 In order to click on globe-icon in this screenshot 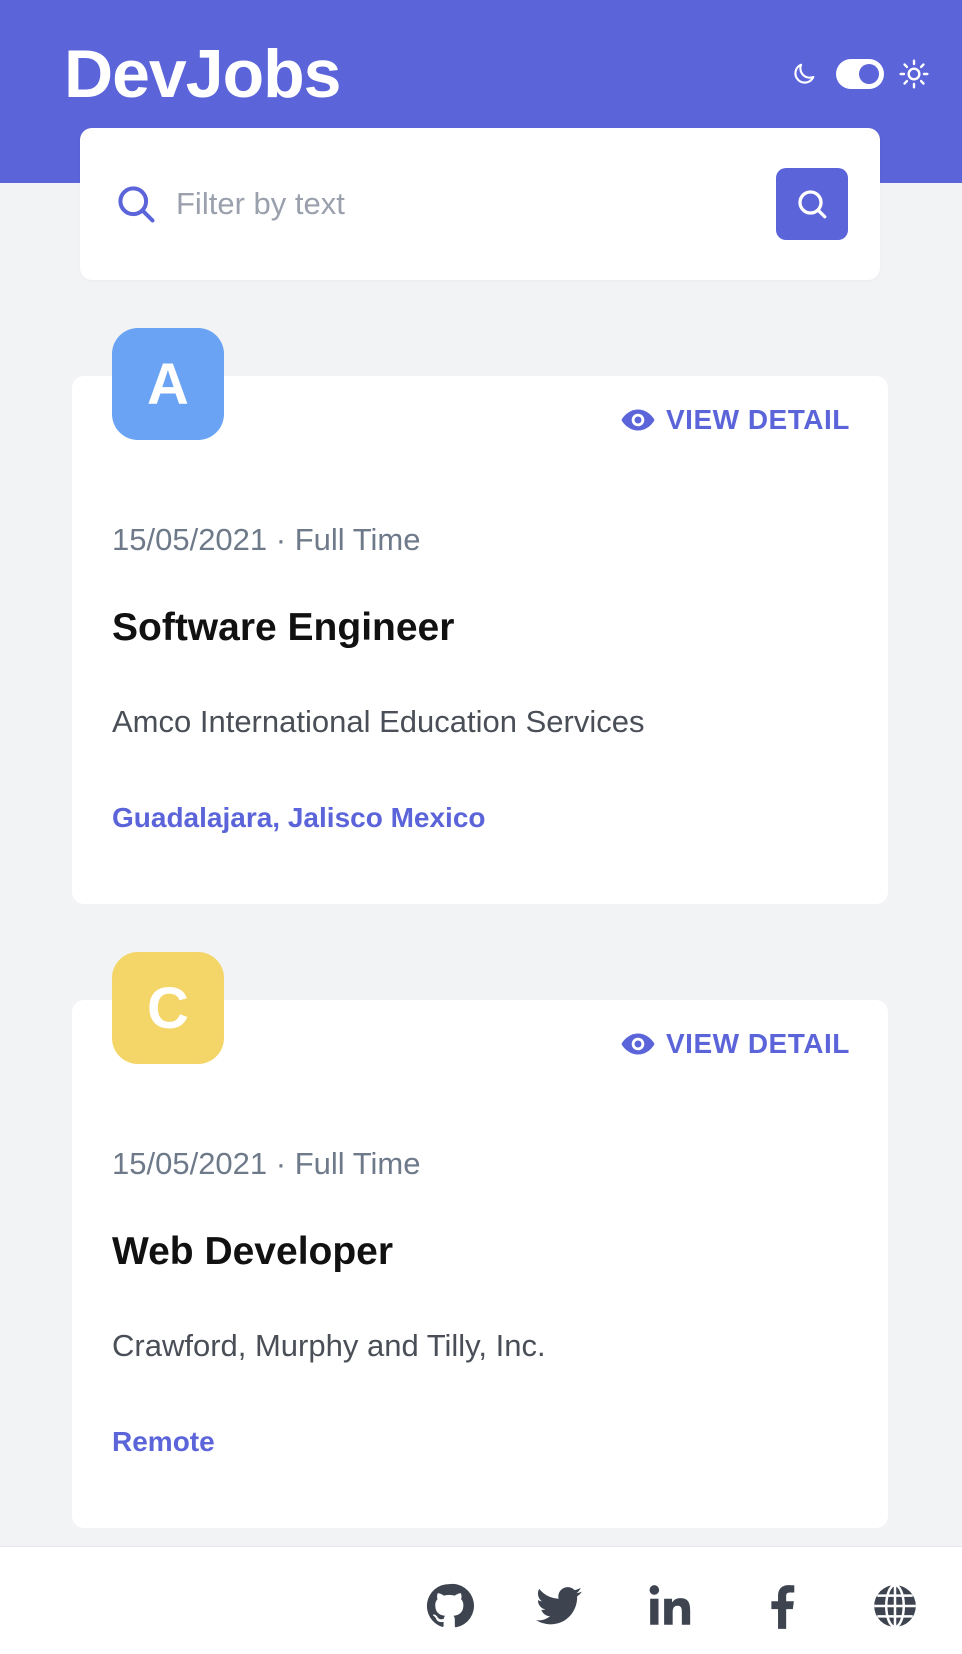, I will do `click(895, 1606)`.